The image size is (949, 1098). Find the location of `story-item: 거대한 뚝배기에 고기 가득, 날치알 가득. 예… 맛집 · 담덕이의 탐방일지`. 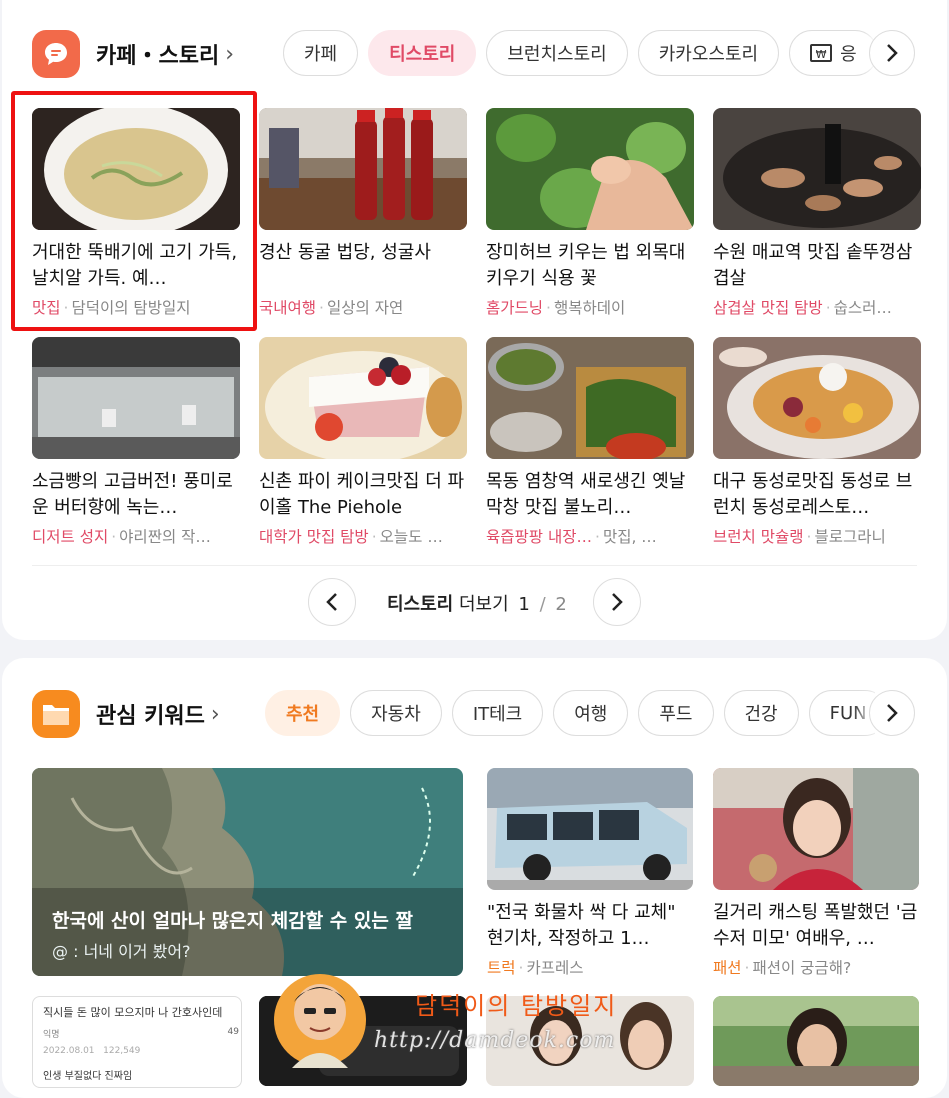

story-item: 거대한 뚝배기에 고기 가득, 날치알 가득. 예… 맛집 · 담덕이의 탐방일지 is located at coordinates (136, 213).